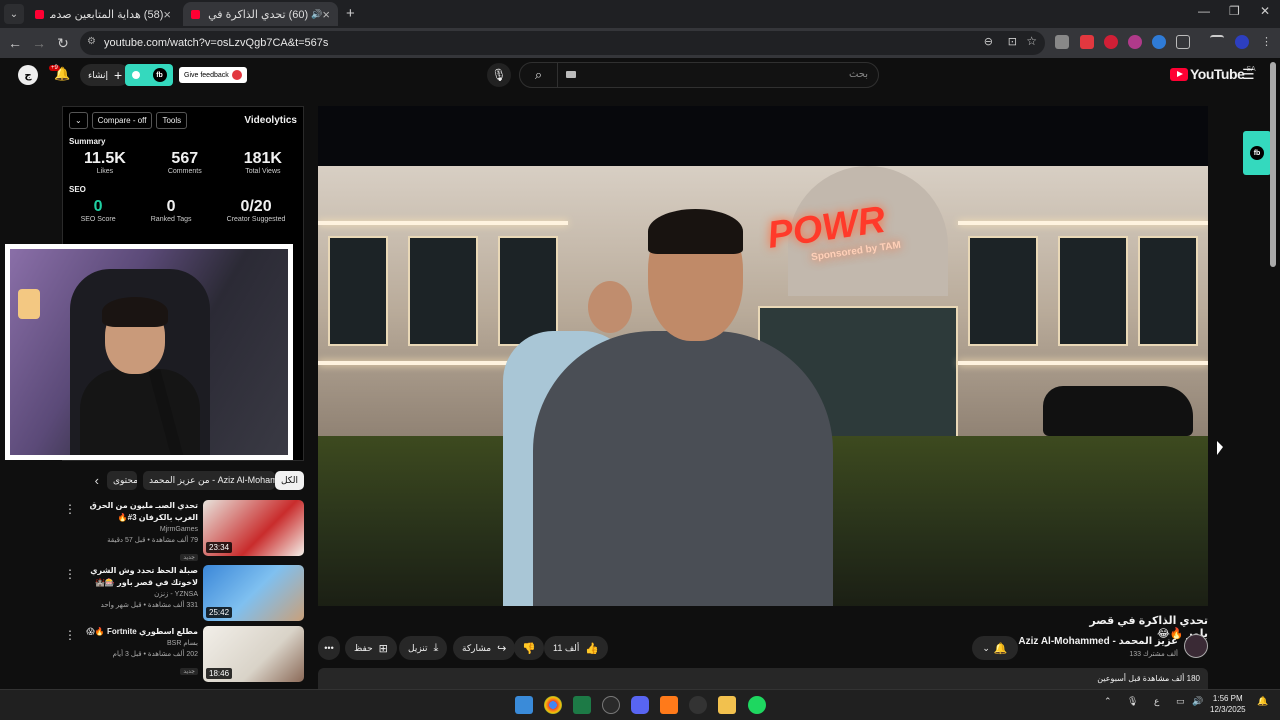 The width and height of the screenshot is (1280, 720). Describe the element at coordinates (1183, 42) in the screenshot. I see `extensions-puzzle-icon` at that location.